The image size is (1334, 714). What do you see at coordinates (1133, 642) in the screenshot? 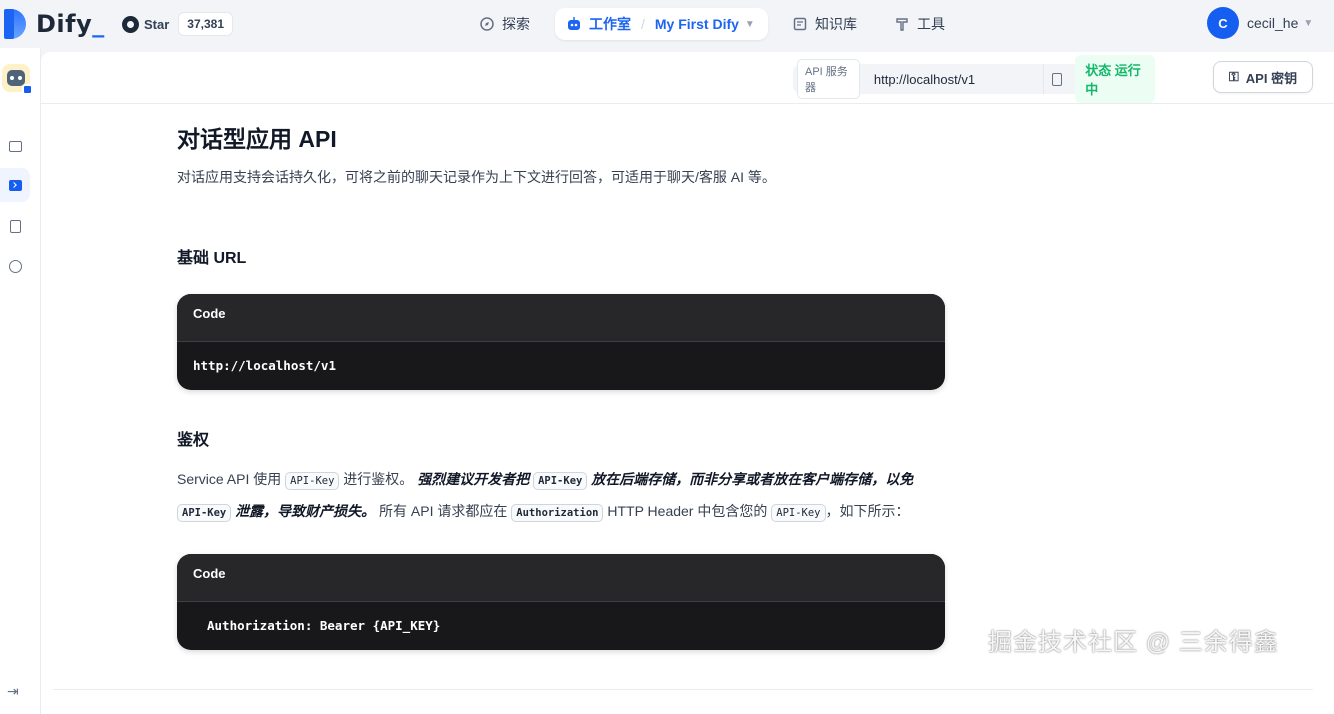
I see `watermark: 掘金技术社区 @ 三余得鑫` at bounding box center [1133, 642].